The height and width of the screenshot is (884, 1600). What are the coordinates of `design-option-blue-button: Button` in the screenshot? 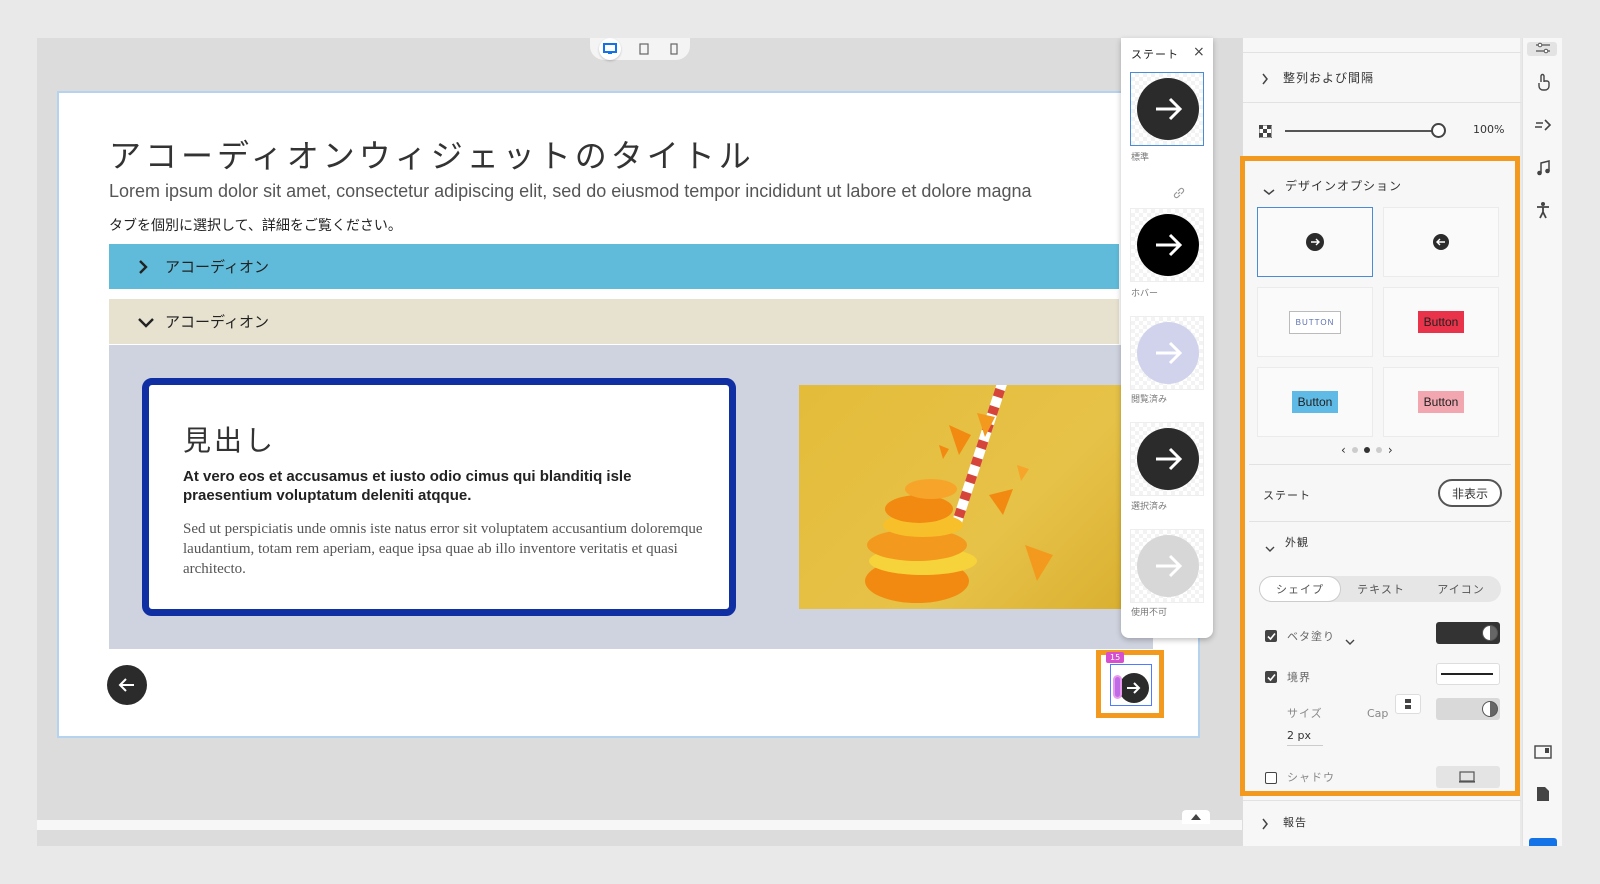 It's located at (1315, 402).